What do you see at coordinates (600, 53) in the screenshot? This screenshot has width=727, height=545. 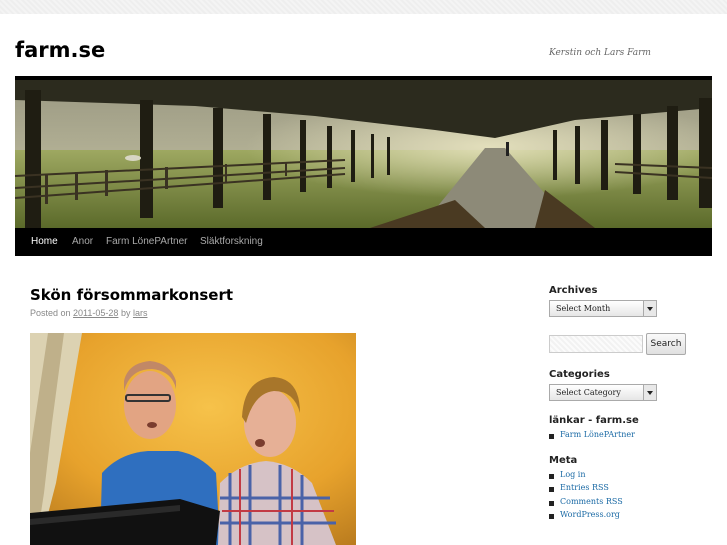 I see `site-description: Kerstin och Lars Farm` at bounding box center [600, 53].